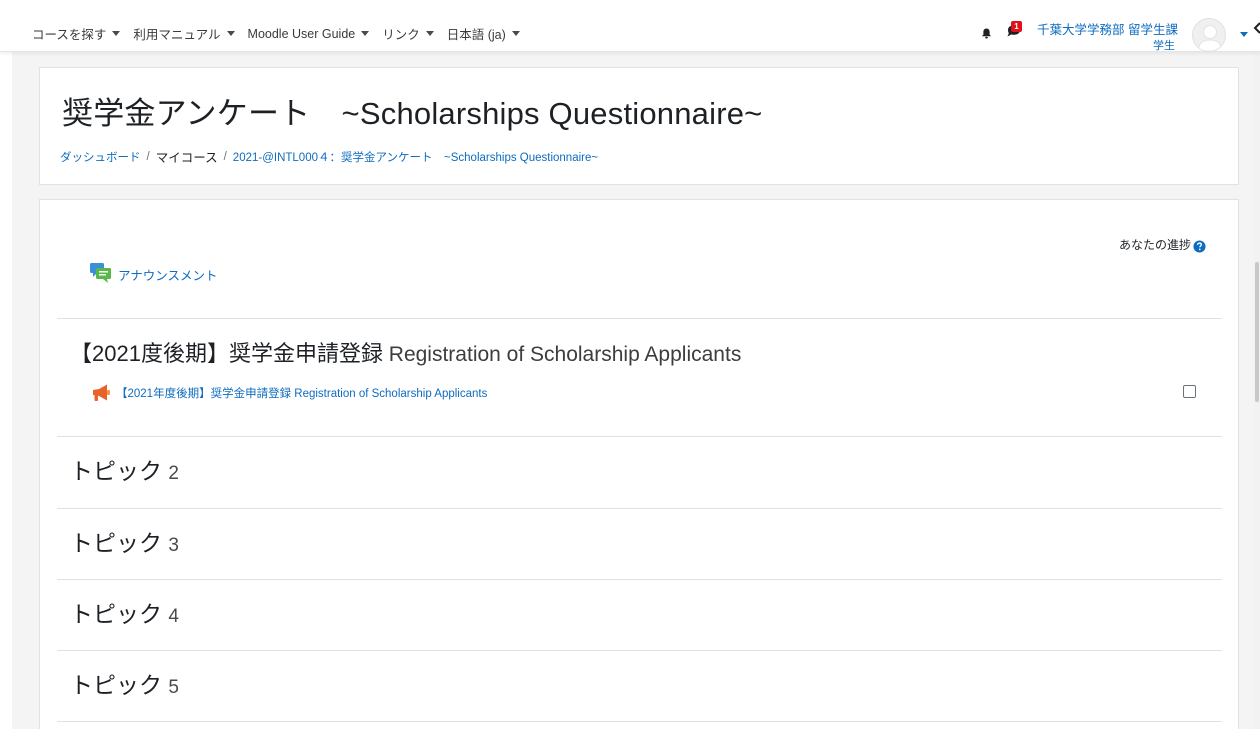  I want to click on breadcrumb-dashboard: ダッシュボード, so click(100, 157).